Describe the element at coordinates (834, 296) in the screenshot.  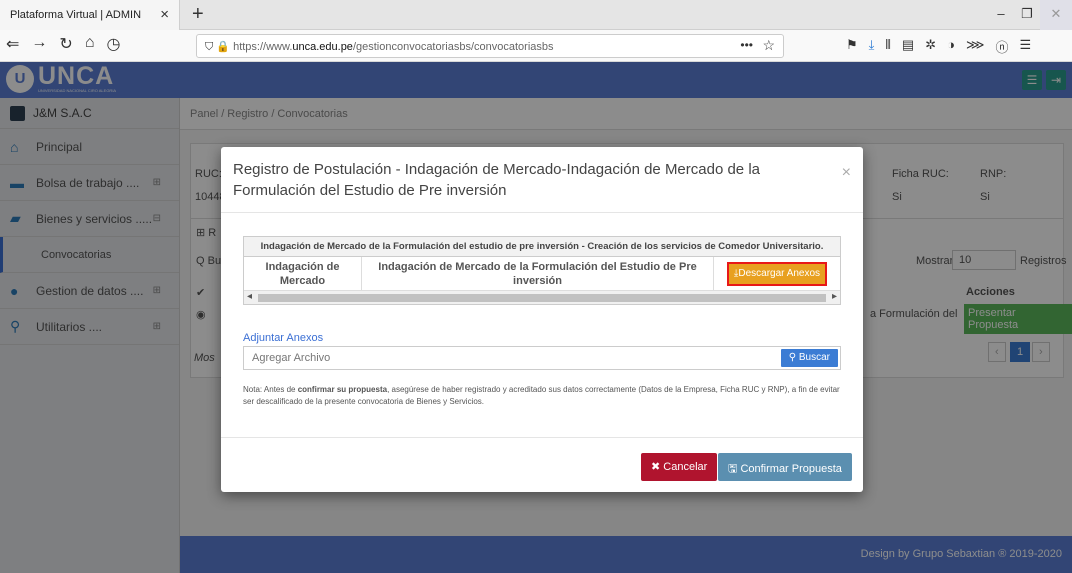
I see `scroll-right-icon: ▸` at that location.